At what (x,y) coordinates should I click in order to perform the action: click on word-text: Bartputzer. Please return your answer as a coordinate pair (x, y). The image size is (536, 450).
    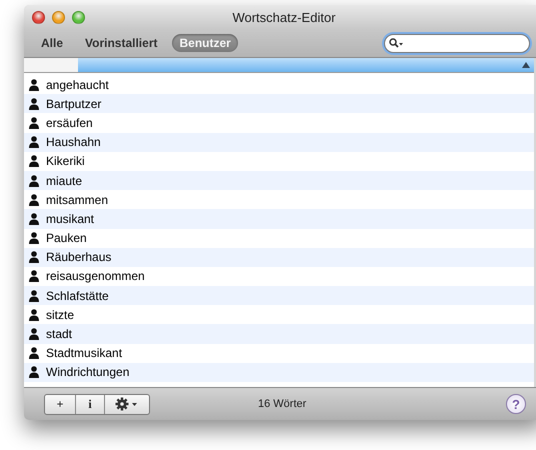
    Looking at the image, I should click on (74, 103).